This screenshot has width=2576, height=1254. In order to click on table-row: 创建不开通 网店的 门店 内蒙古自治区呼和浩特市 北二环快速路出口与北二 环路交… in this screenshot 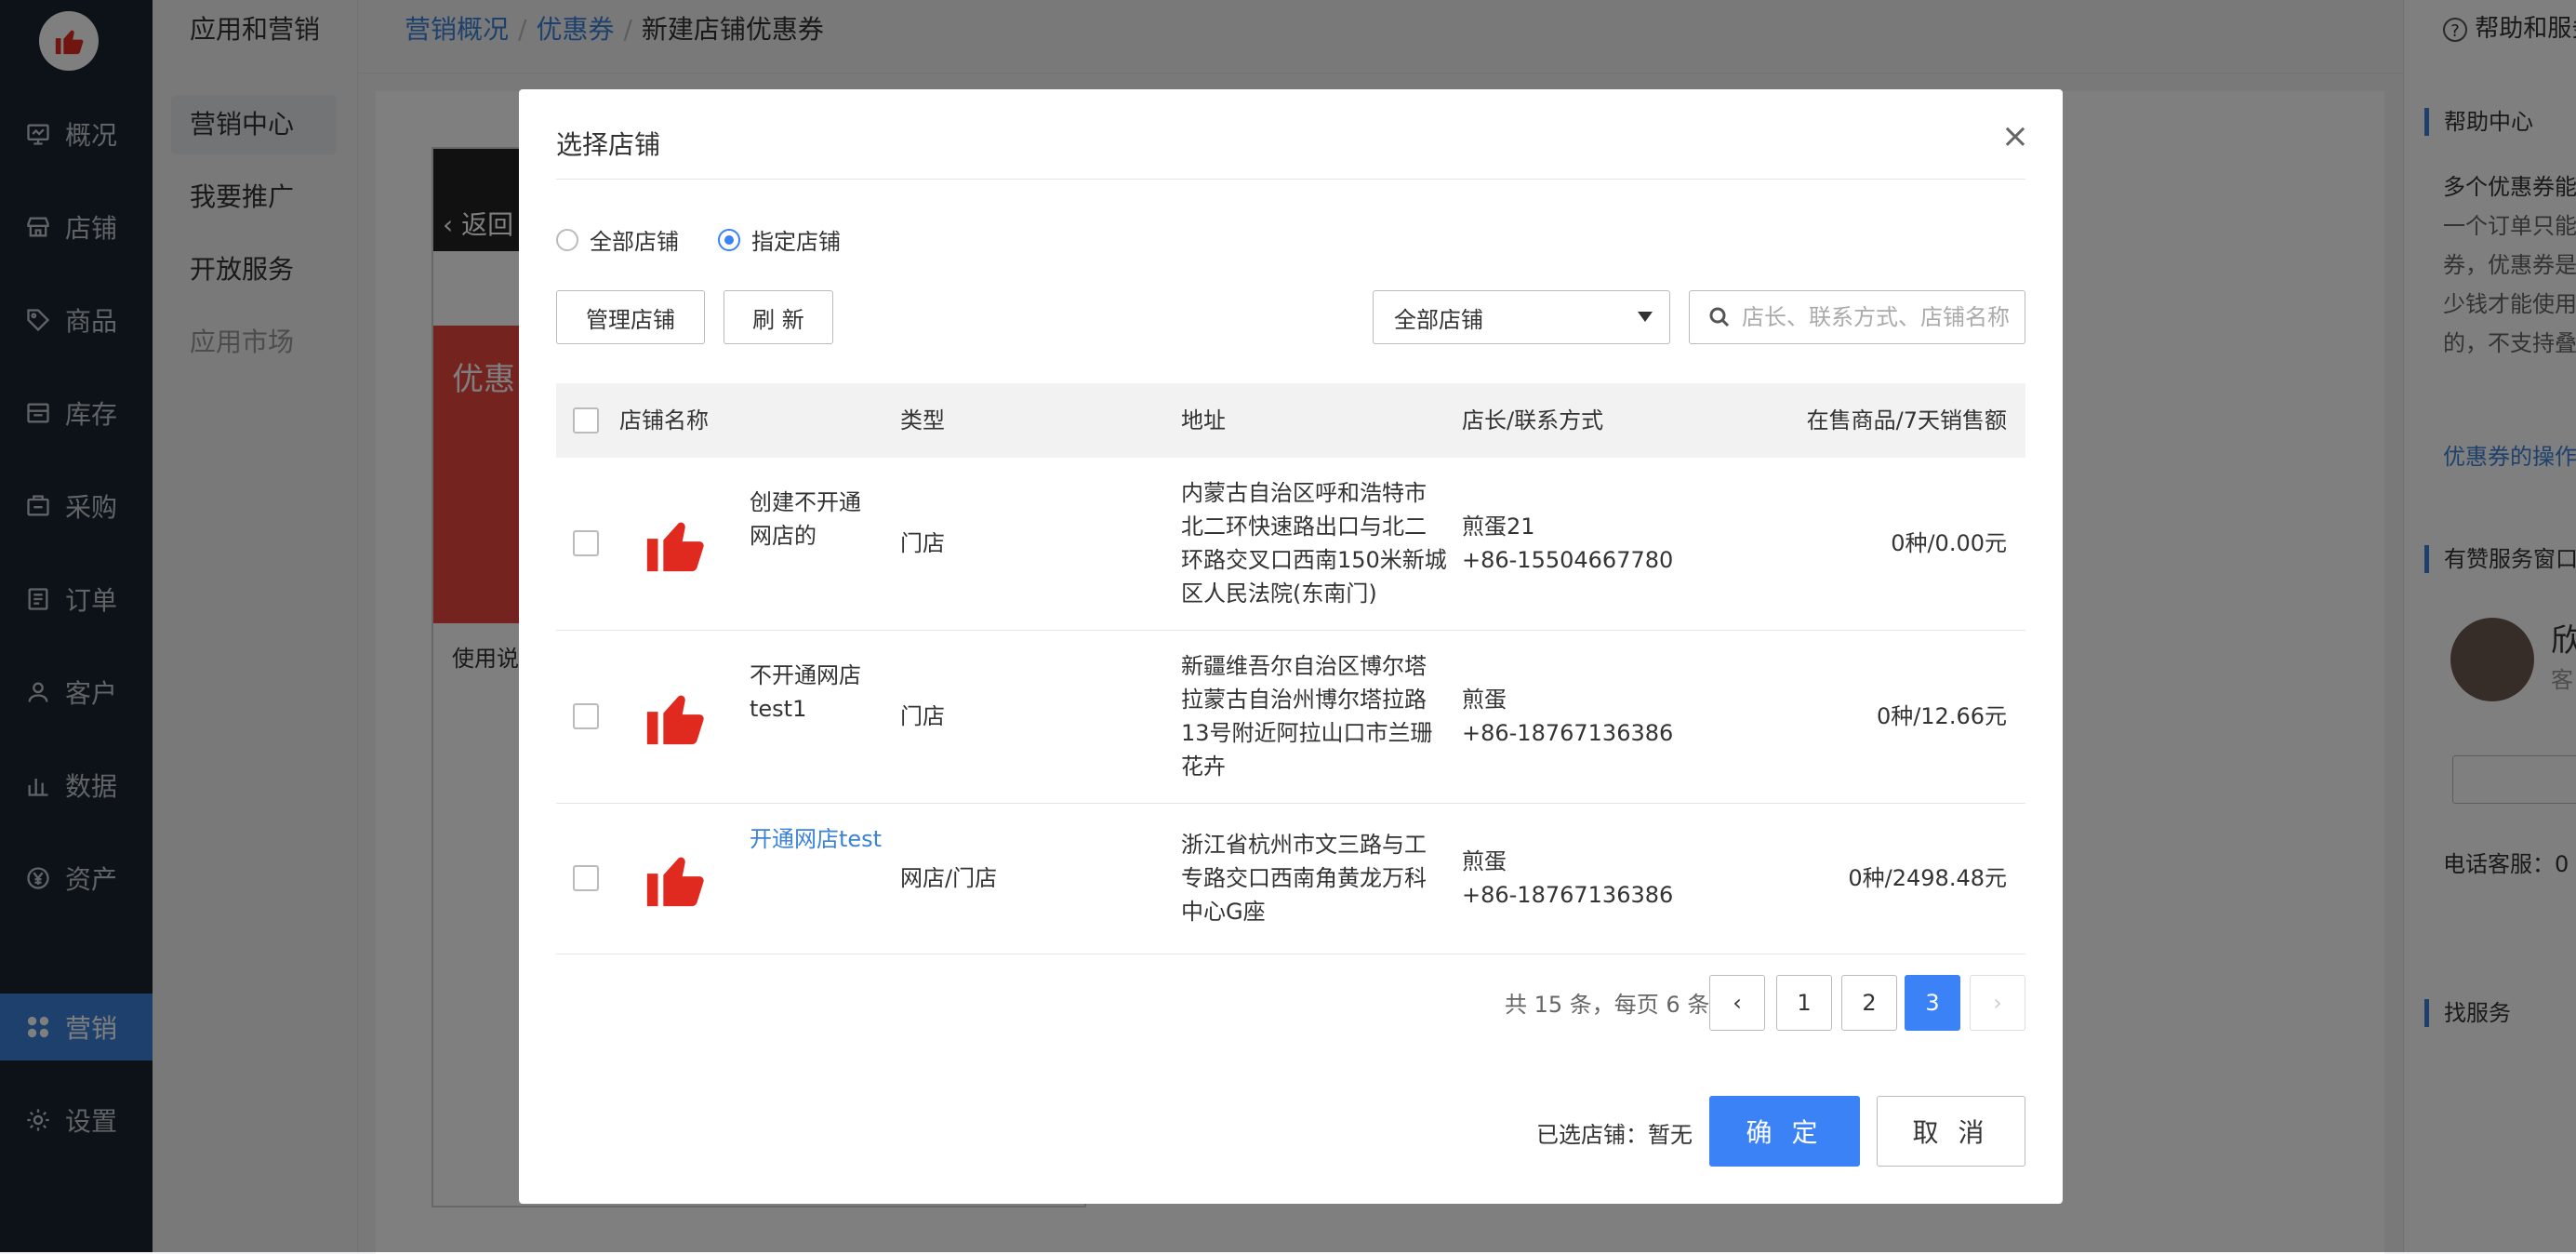, I will do `click(1290, 544)`.